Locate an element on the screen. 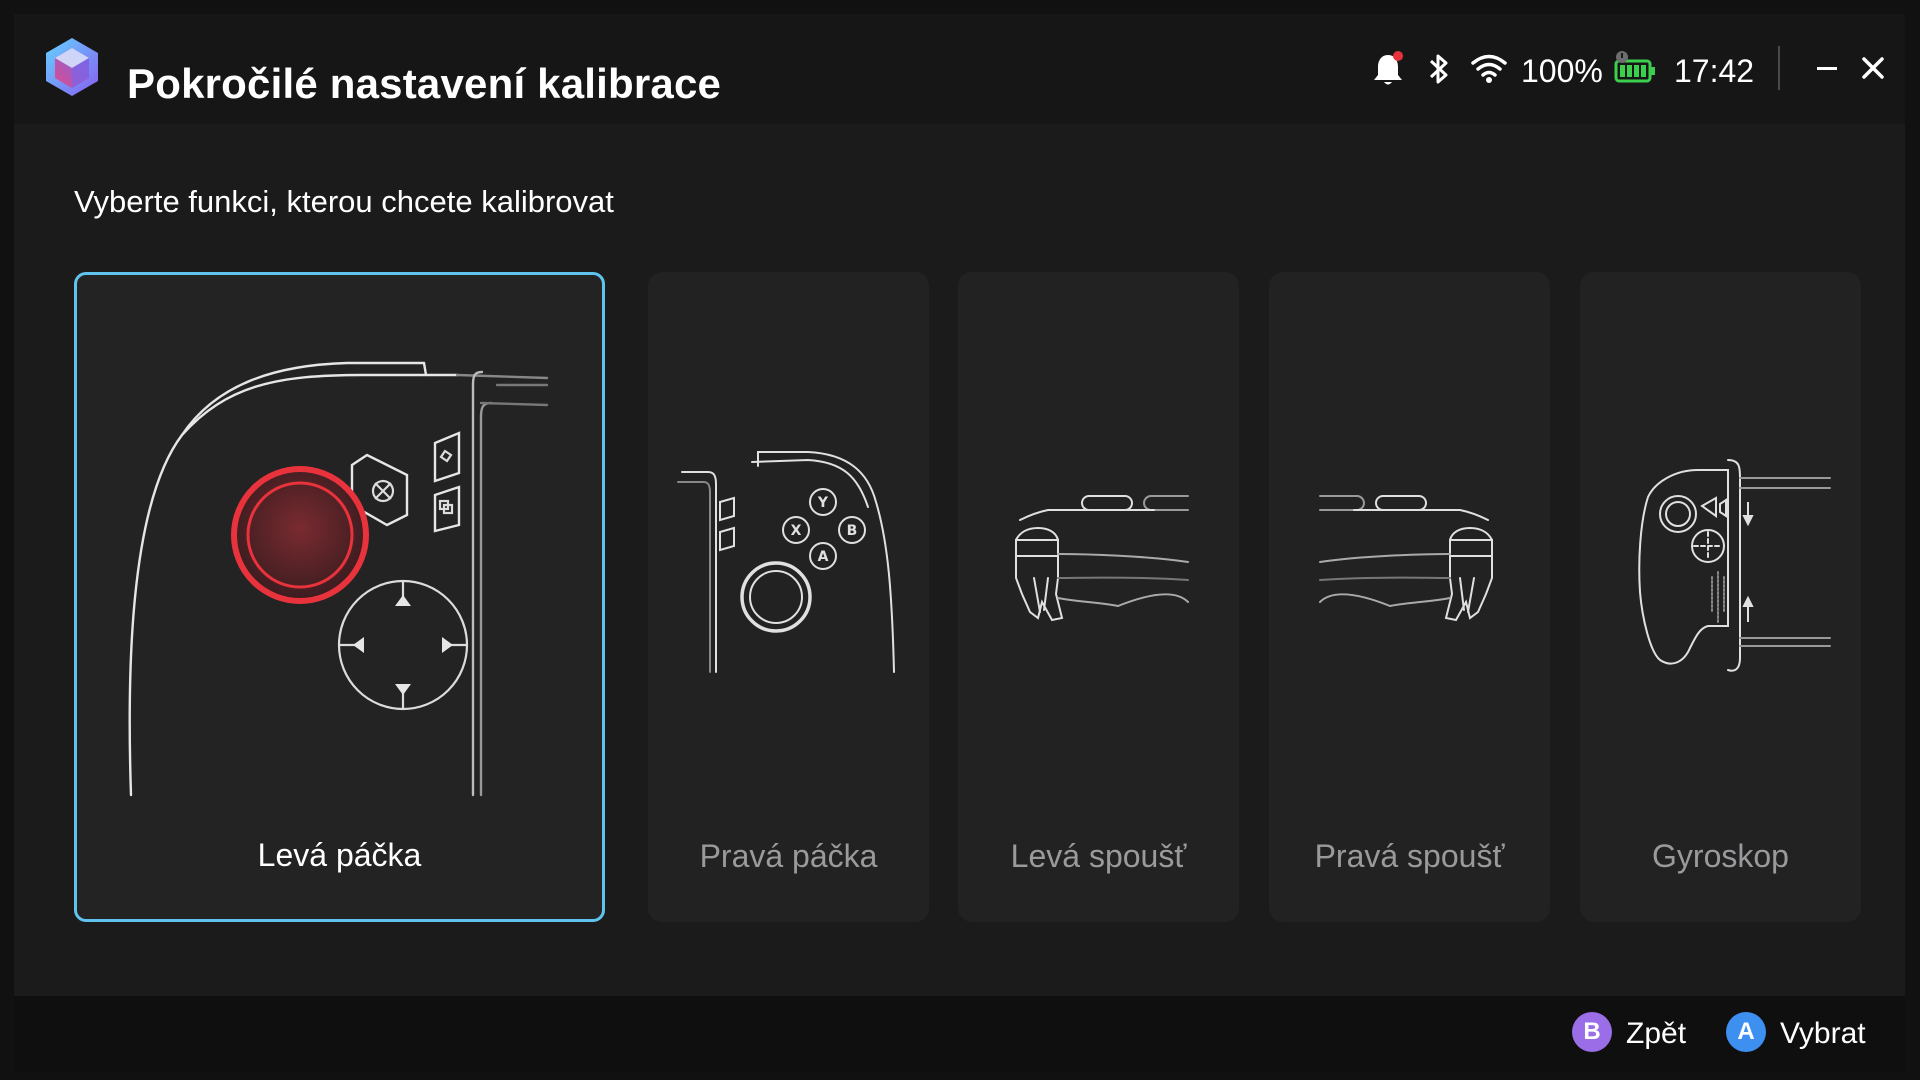 Image resolution: width=1920 pixels, height=1080 pixels. card-label: Gyroskop is located at coordinates (1720, 856).